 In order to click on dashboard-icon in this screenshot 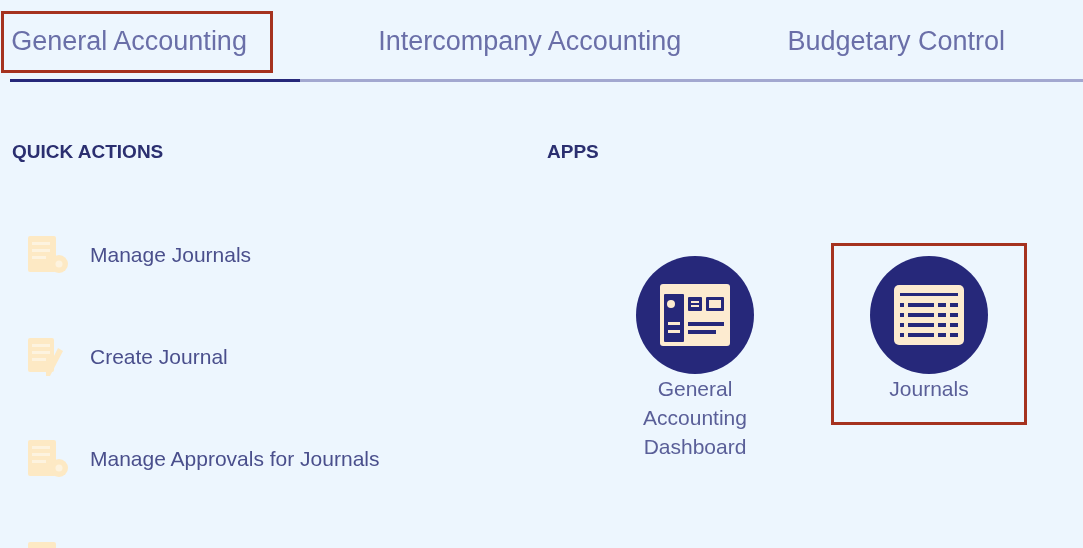, I will do `click(695, 314)`.